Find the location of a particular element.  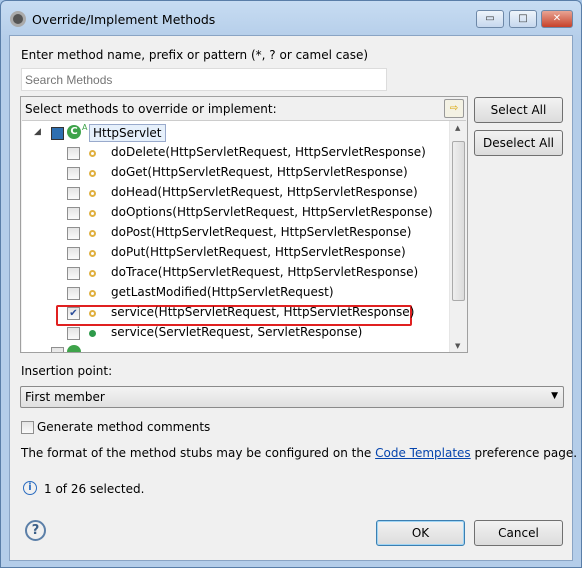

code-templates-link: Code Templates is located at coordinates (423, 453).